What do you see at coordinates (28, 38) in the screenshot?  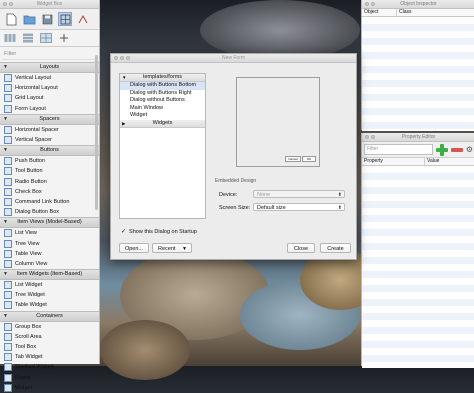 I see `layout-vertical-icon` at bounding box center [28, 38].